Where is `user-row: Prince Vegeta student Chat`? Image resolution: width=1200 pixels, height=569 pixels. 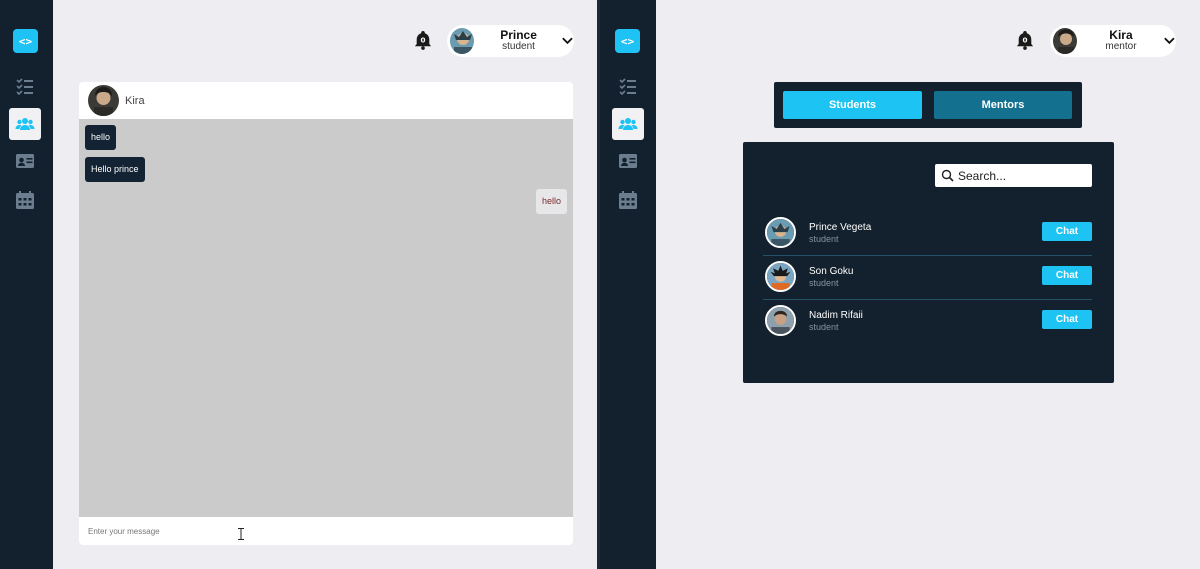
user-row: Prince Vegeta student Chat is located at coordinates (927, 234).